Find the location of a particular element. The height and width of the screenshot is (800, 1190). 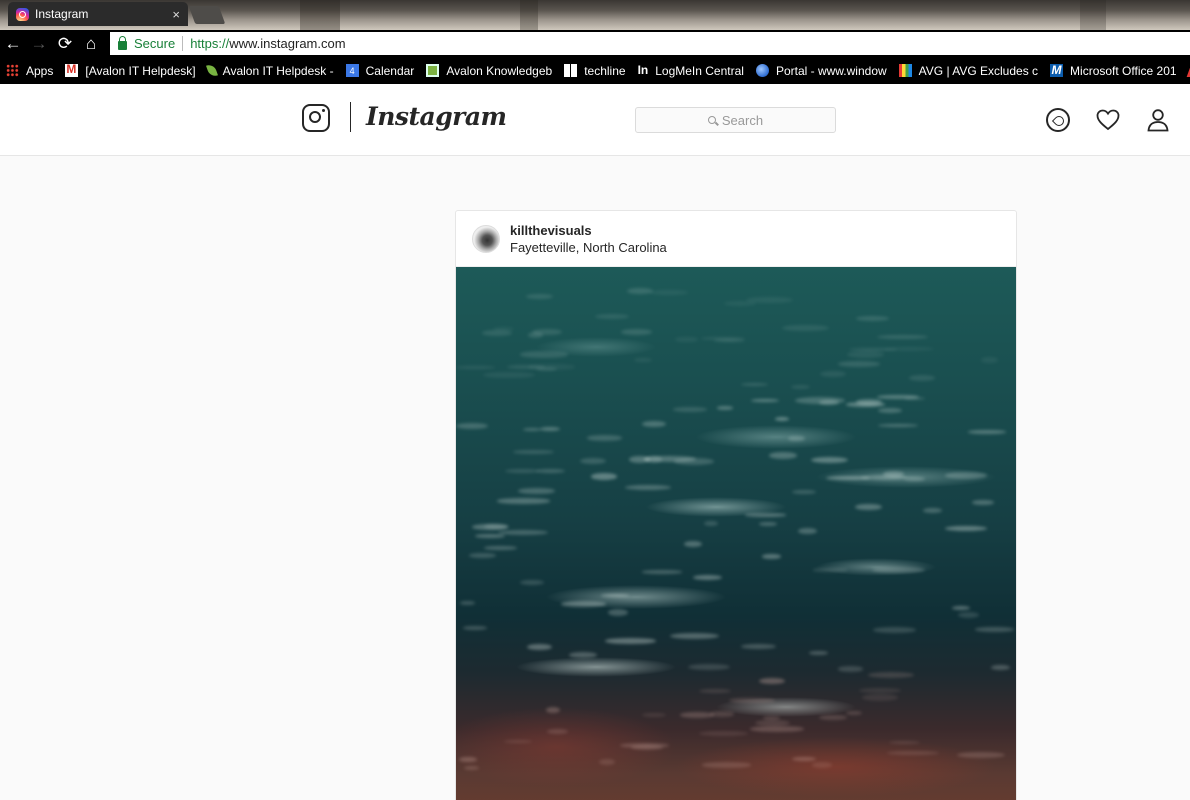

avg-icon is located at coordinates (905, 70).